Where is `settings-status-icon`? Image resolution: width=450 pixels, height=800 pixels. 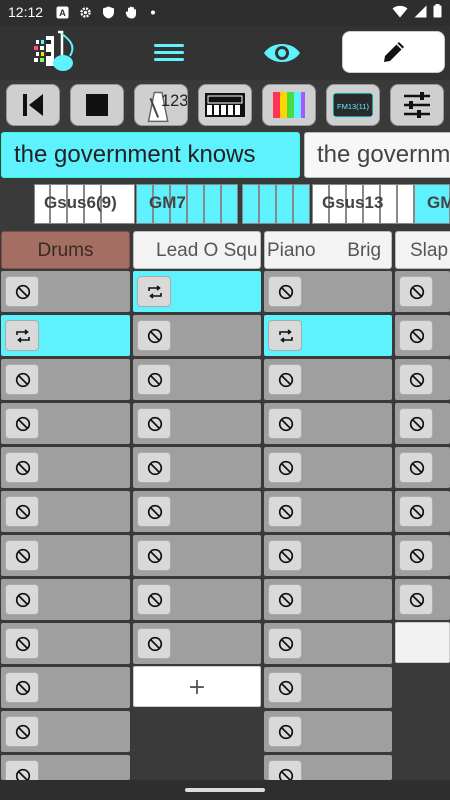
settings-status-icon is located at coordinates (85, 12).